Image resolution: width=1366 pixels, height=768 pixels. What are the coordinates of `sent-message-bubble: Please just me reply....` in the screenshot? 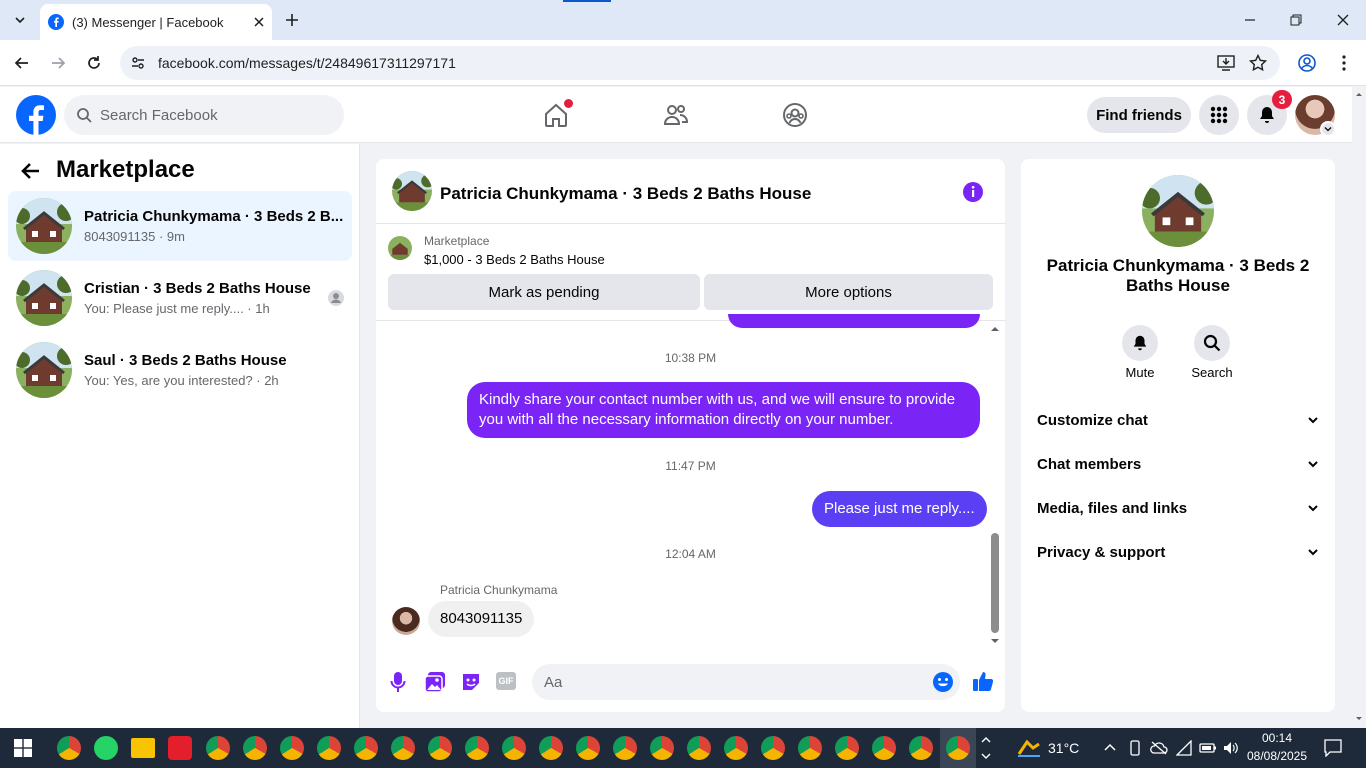 It's located at (899, 509).